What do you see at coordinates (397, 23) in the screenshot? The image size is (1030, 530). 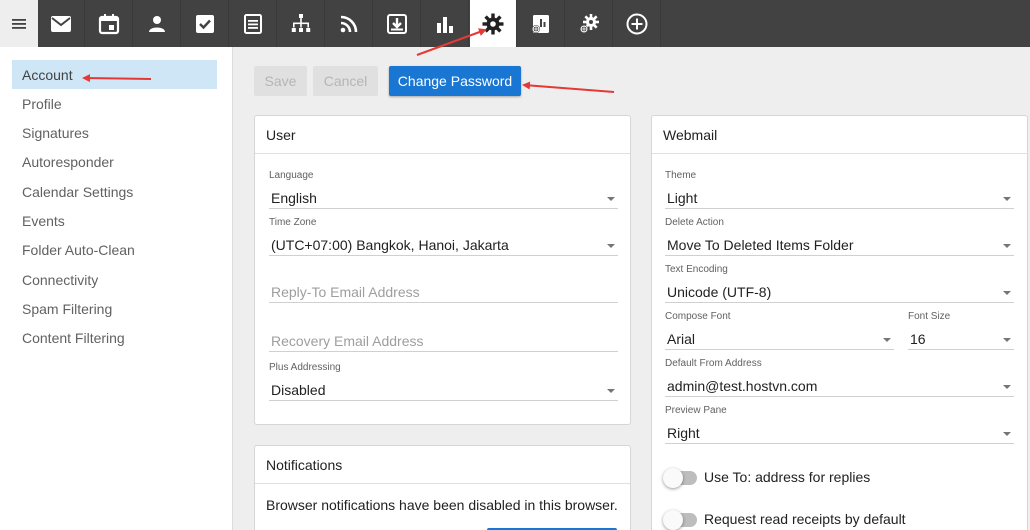 I see `download-icon` at bounding box center [397, 23].